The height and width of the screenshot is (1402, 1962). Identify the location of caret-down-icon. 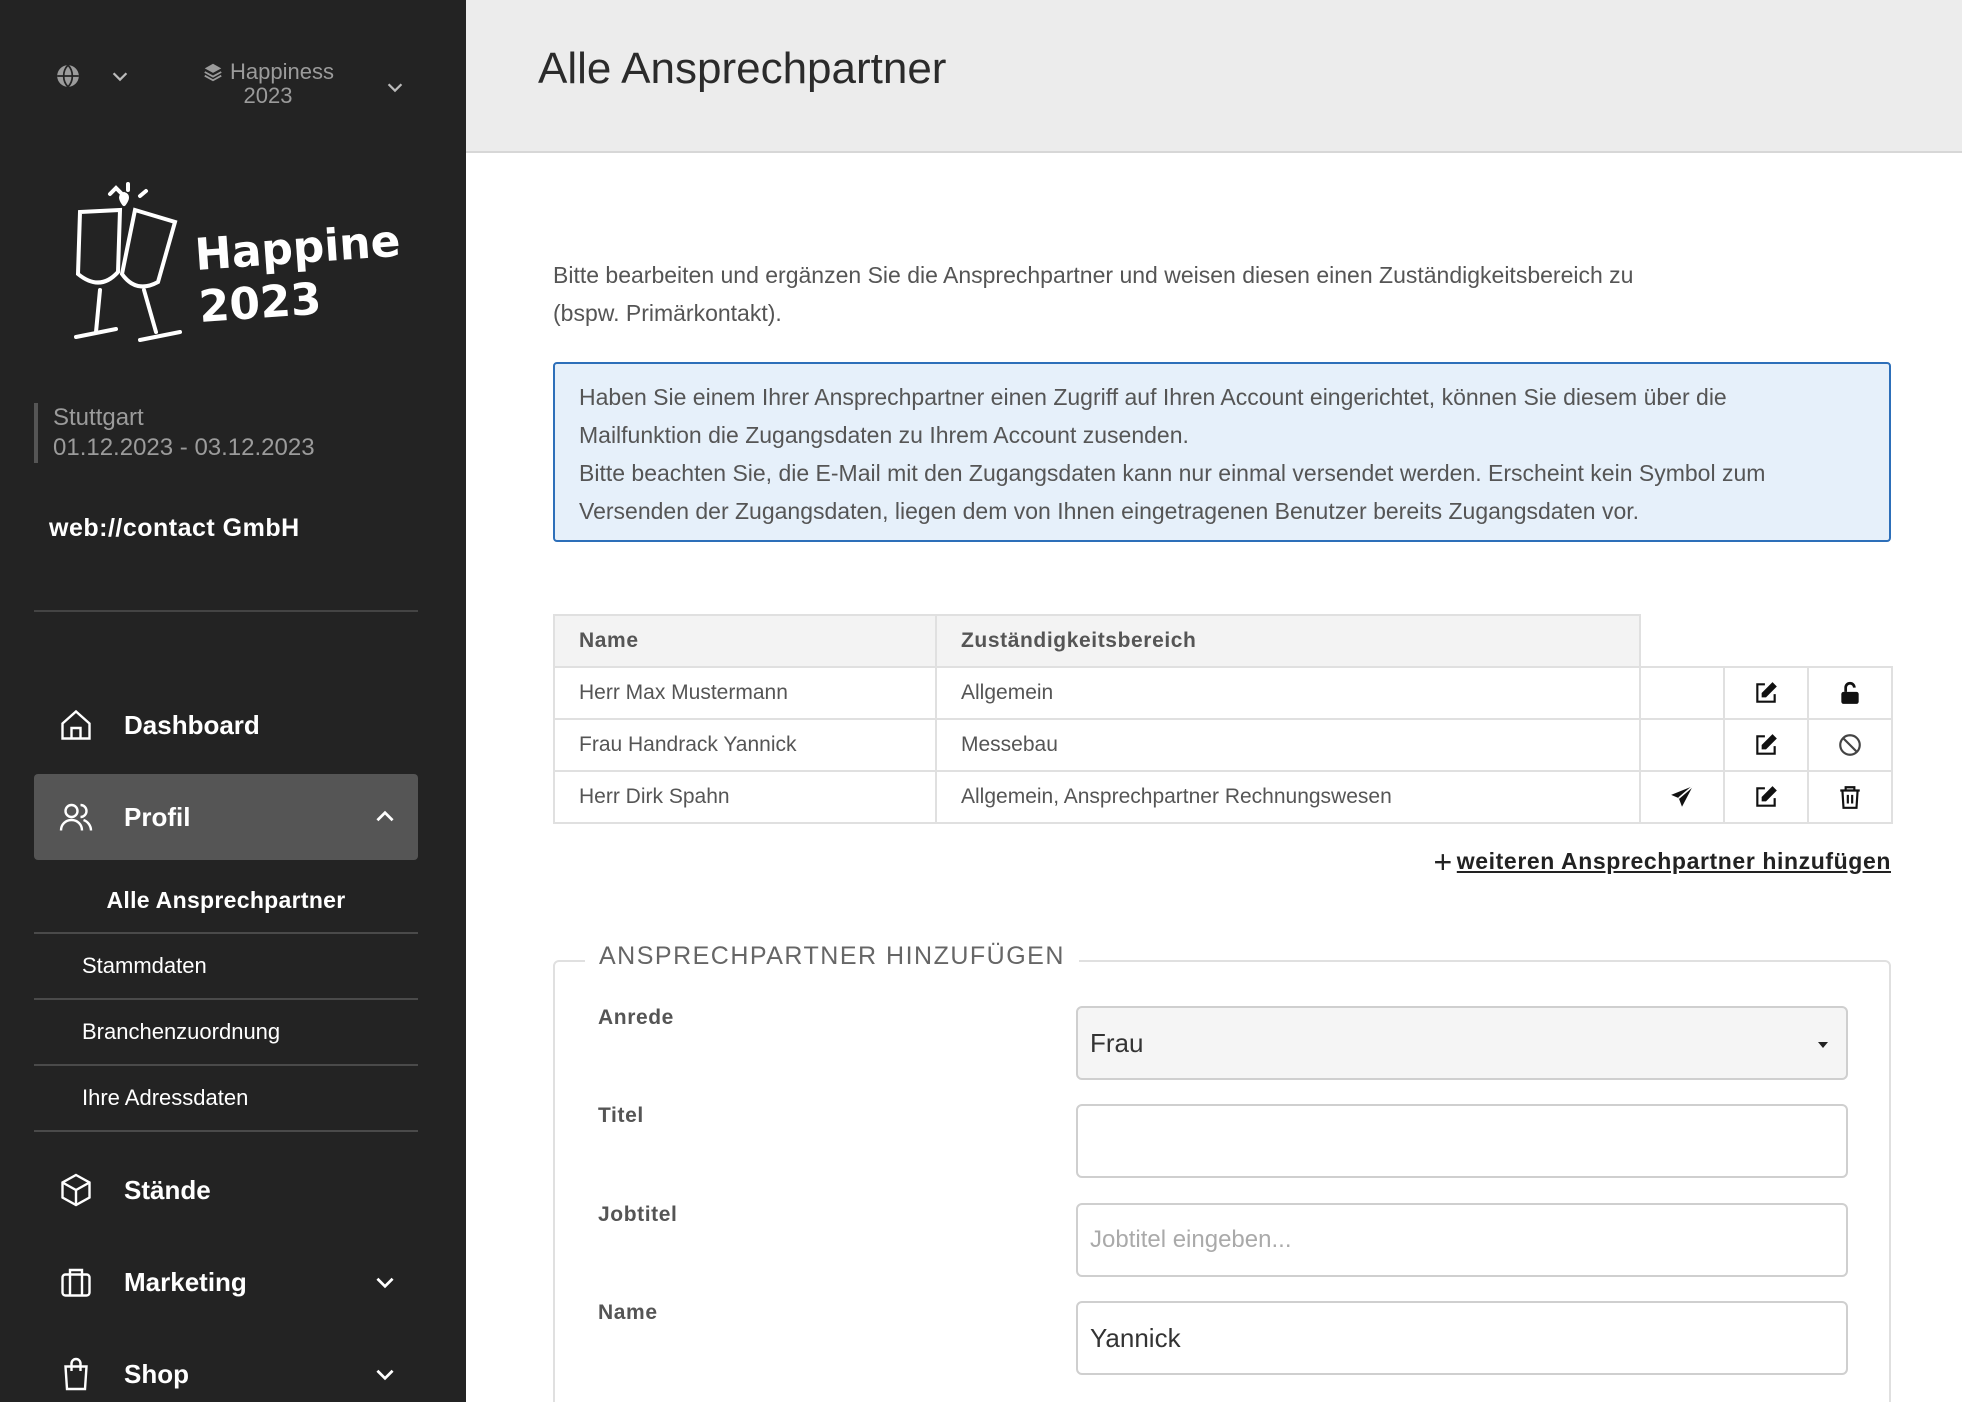
(1823, 1045).